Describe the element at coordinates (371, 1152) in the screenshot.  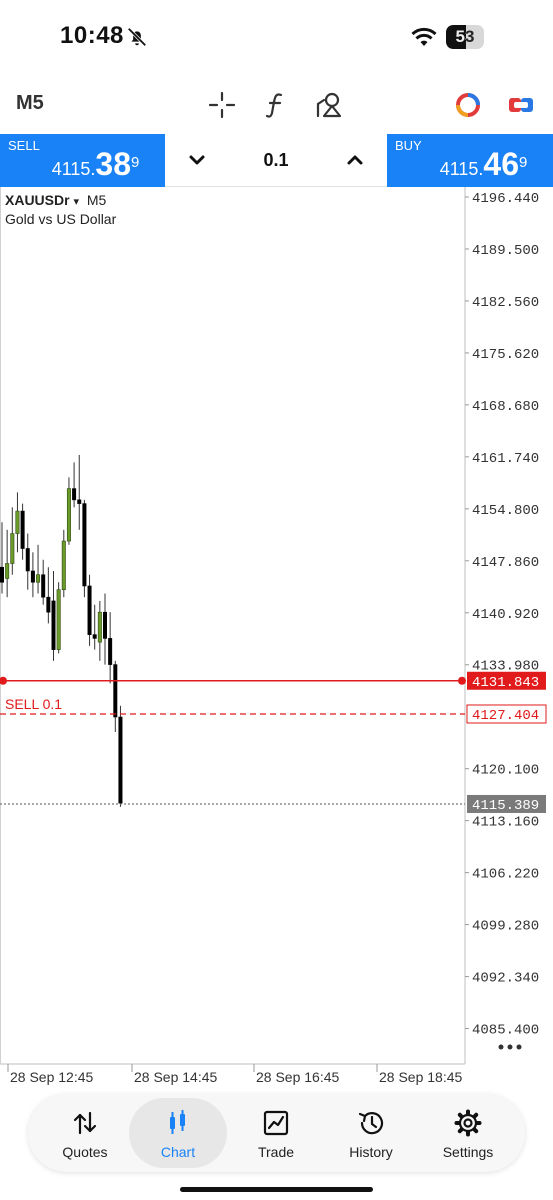
I see `nav-label: History` at that location.